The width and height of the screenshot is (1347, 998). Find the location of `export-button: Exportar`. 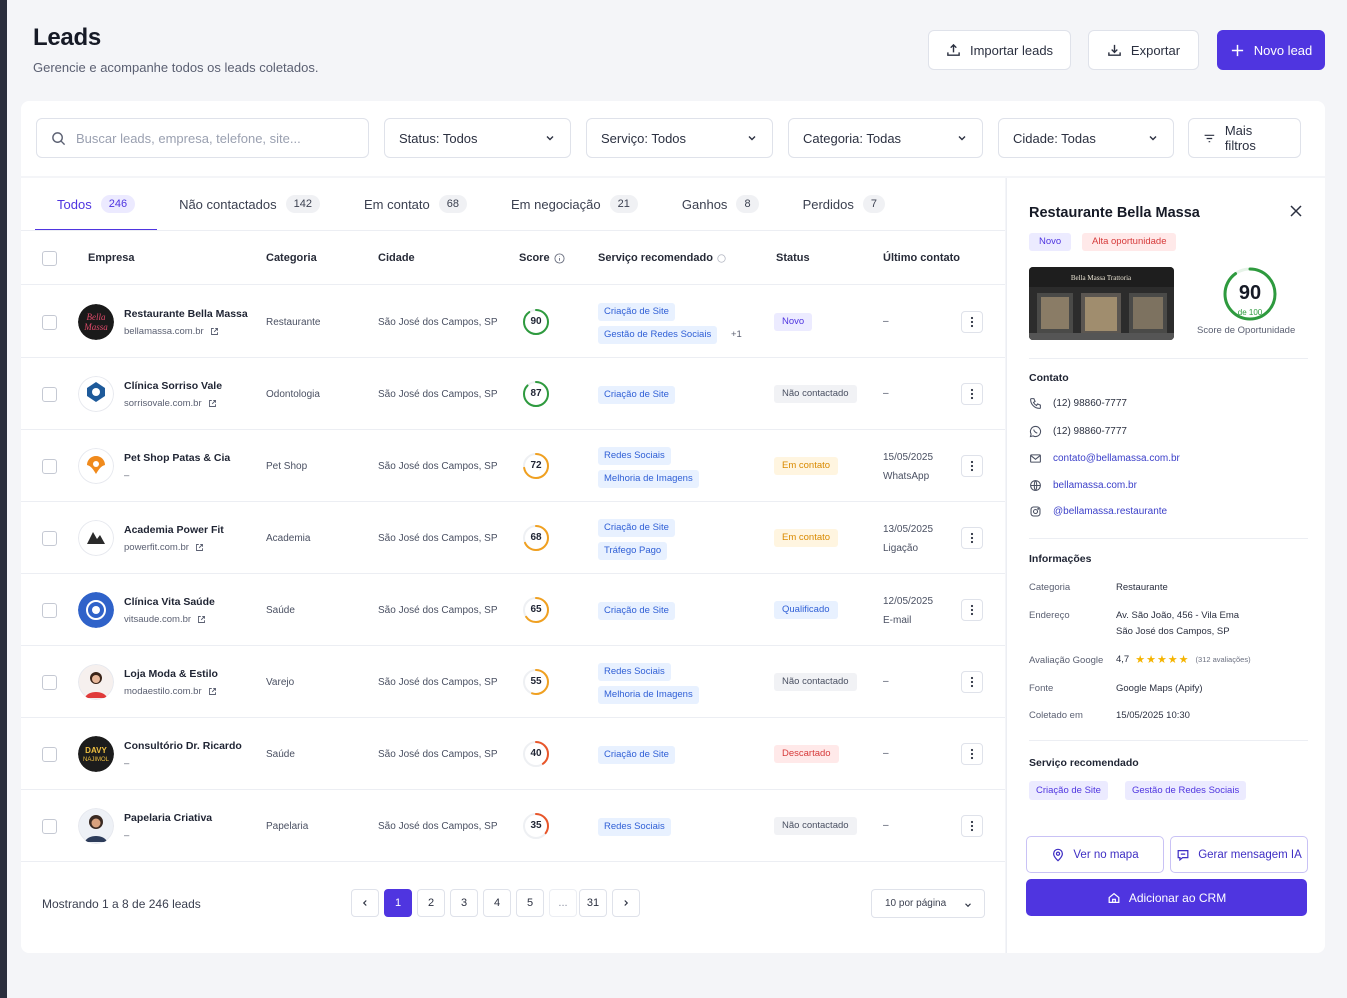

export-button: Exportar is located at coordinates (1143, 50).